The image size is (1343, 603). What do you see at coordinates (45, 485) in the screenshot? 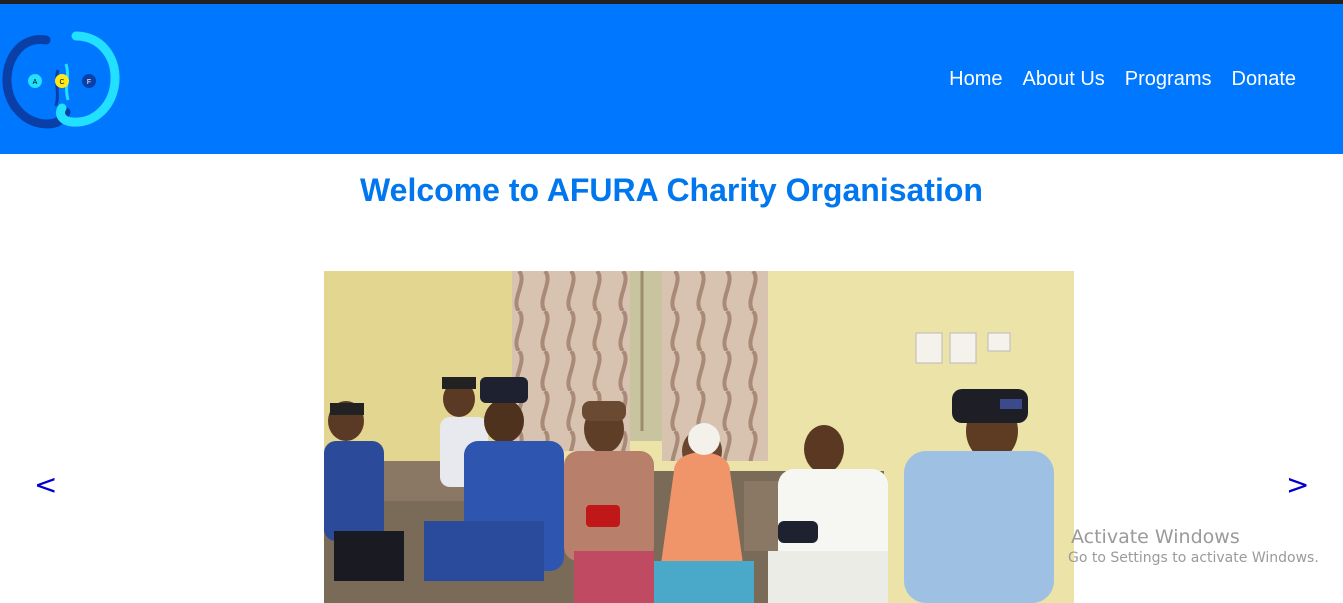
I see `carousel-prev-button: <` at bounding box center [45, 485].